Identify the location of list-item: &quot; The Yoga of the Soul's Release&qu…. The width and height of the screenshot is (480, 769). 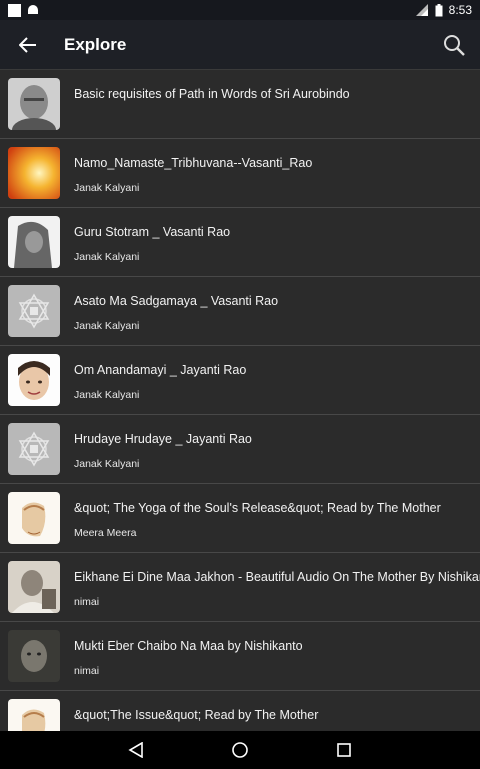
(240, 518).